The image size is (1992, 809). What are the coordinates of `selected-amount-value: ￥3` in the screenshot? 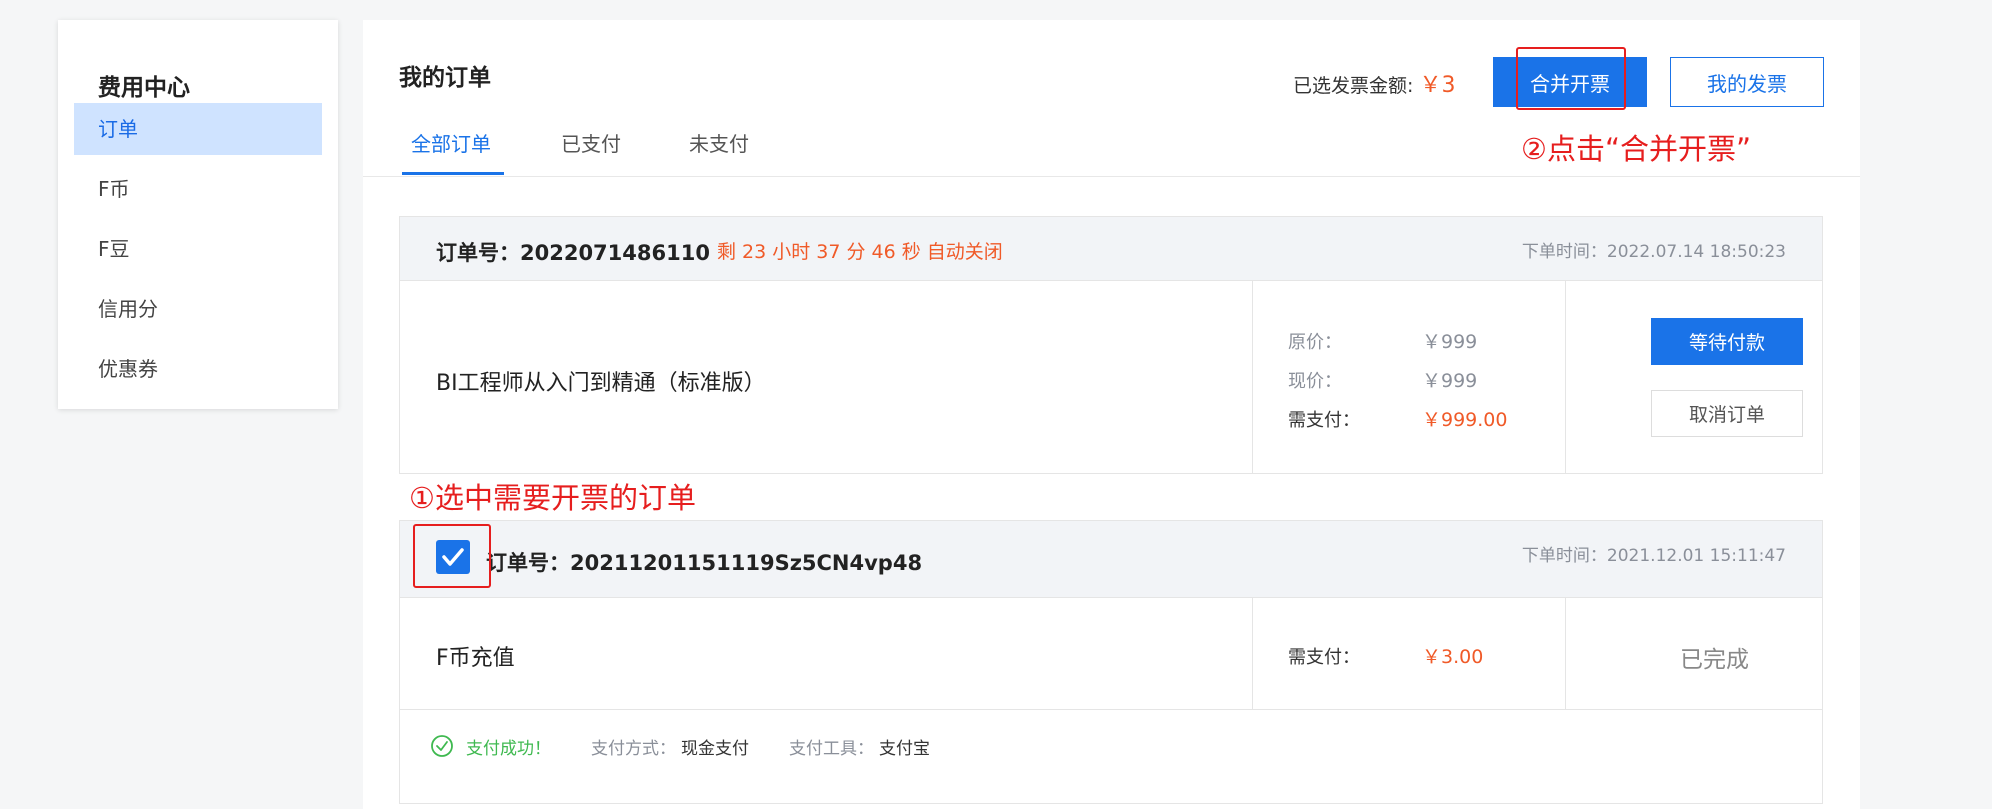 It's located at (1437, 85).